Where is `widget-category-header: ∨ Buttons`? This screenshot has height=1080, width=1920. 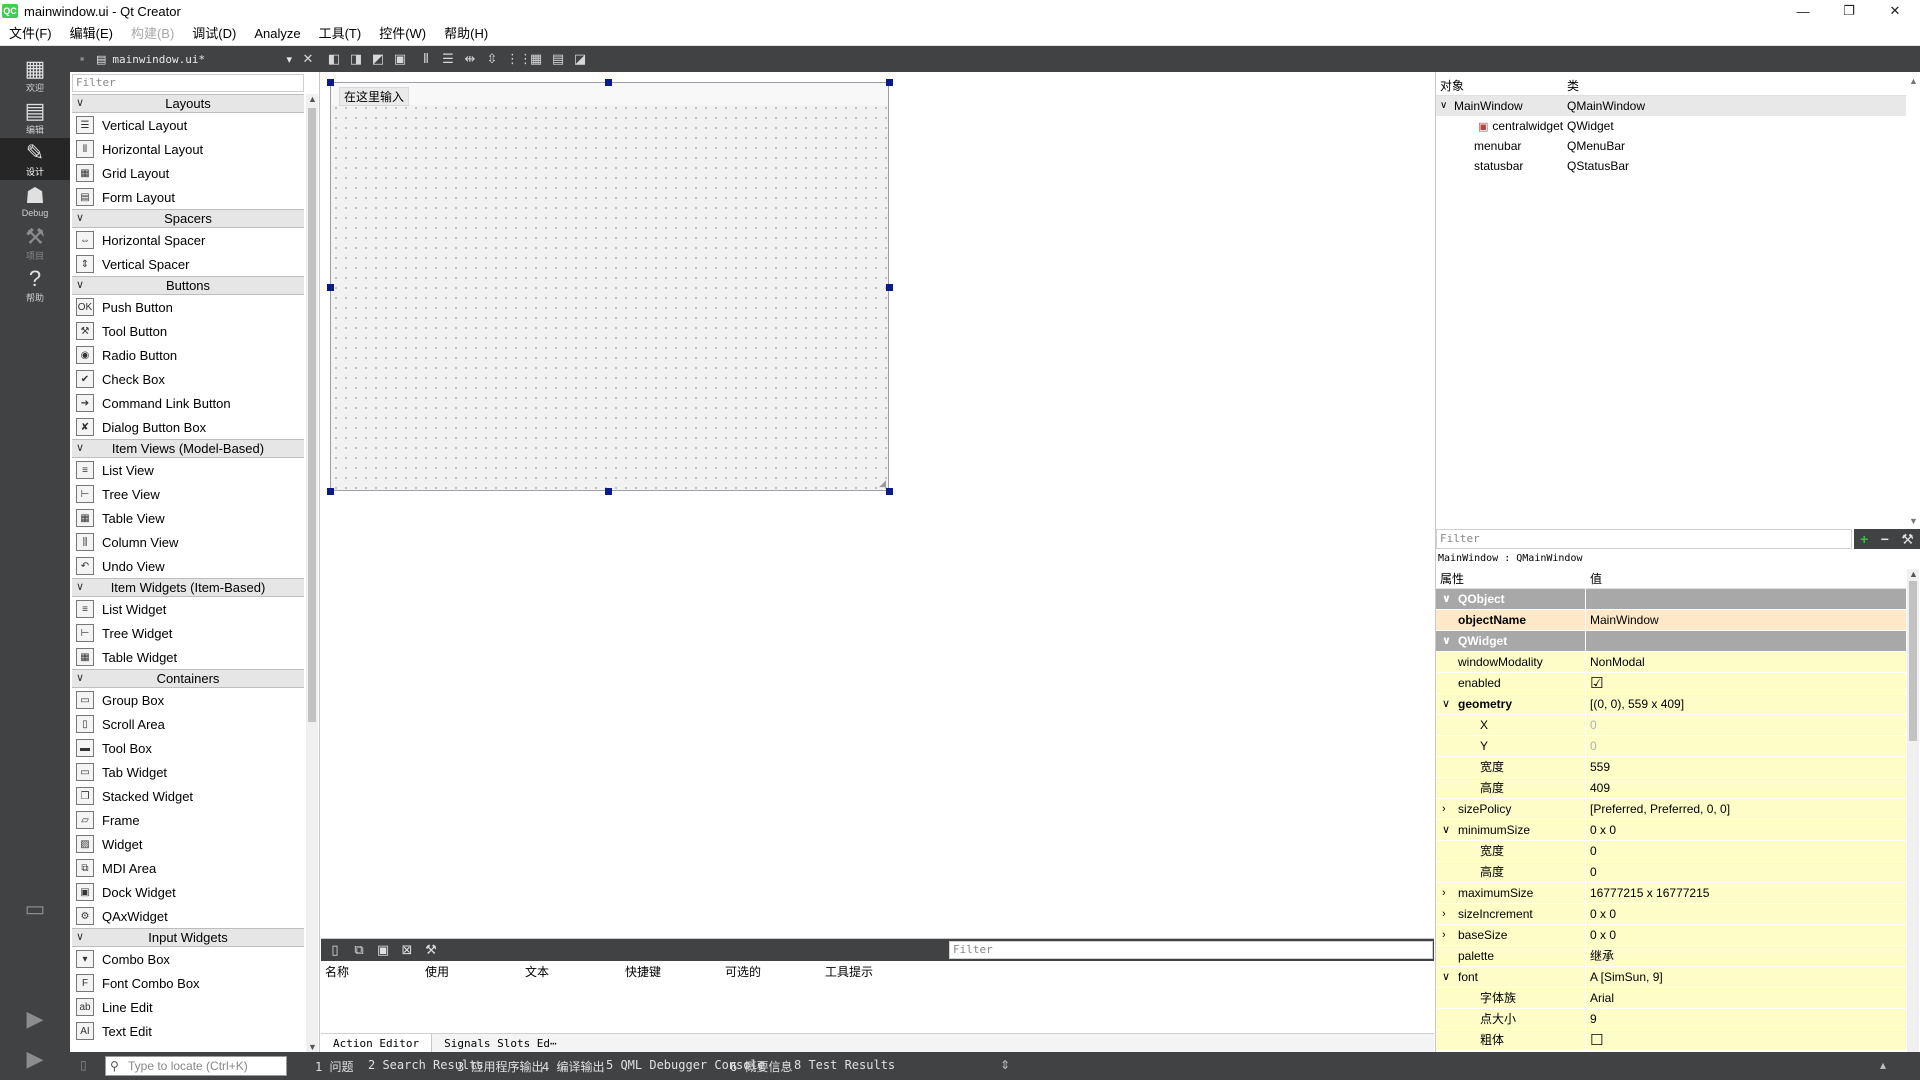 widget-category-header: ∨ Buttons is located at coordinates (188, 285).